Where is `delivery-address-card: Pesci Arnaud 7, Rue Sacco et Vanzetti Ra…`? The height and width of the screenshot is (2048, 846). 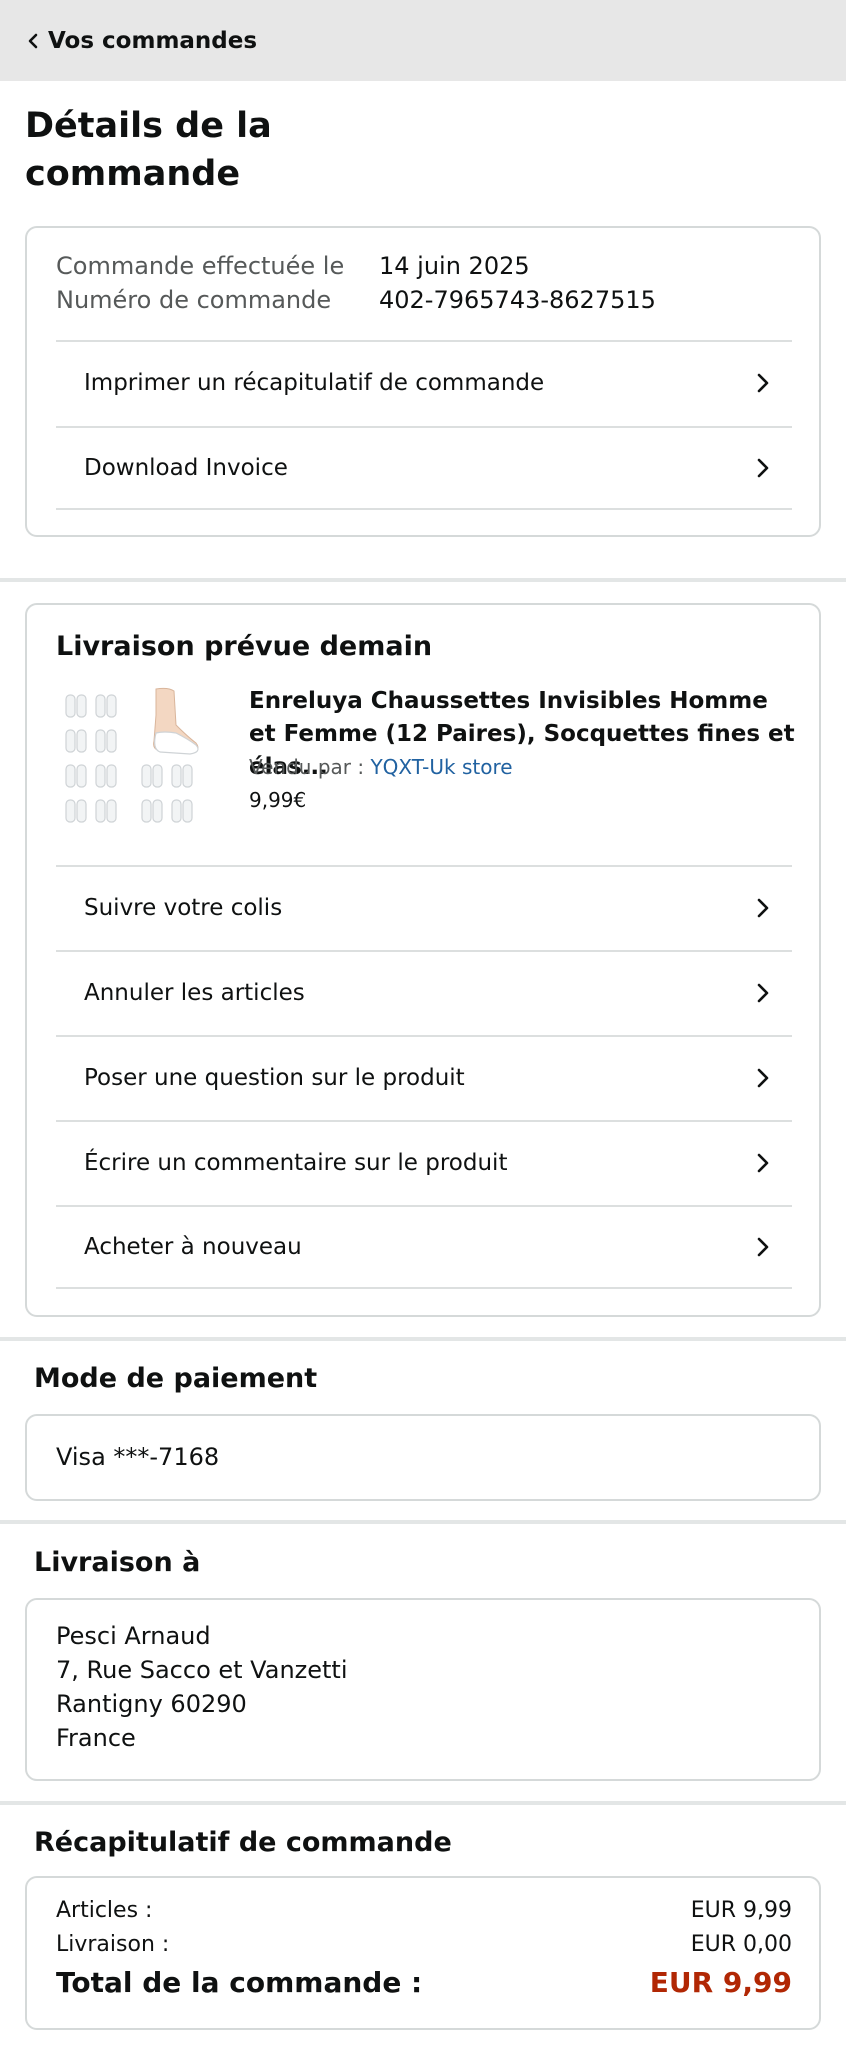
delivery-address-card: Pesci Arnaud 7, Rue Sacco et Vanzetti Ra… is located at coordinates (423, 1689).